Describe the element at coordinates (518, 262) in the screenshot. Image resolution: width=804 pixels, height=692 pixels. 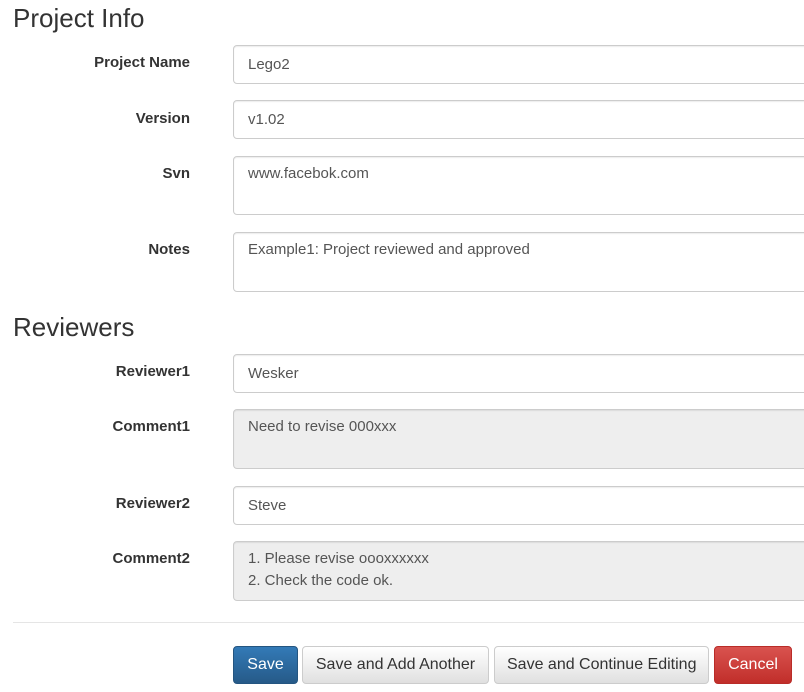
I see `notes-textarea: Example1: Project reviewed and approved` at that location.